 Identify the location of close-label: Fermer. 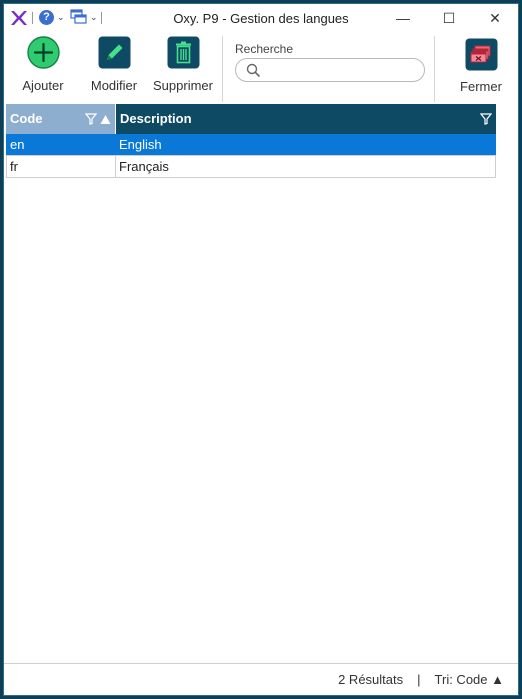
(481, 86).